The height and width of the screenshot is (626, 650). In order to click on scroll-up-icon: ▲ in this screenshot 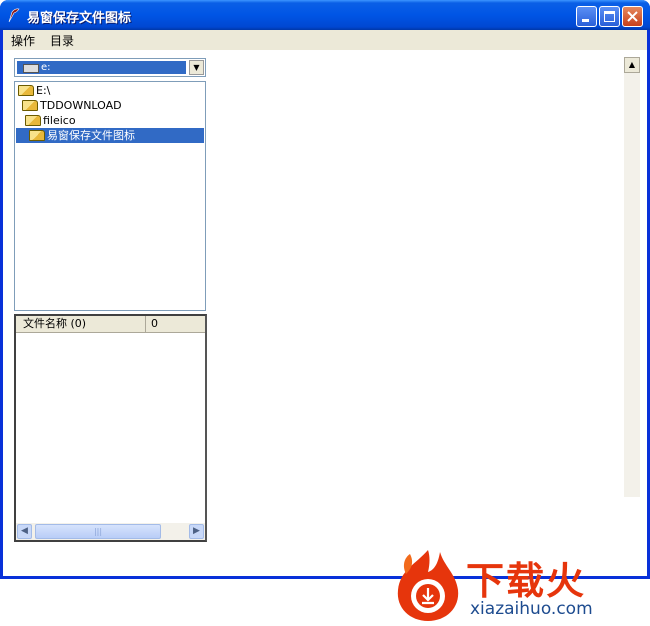, I will do `click(632, 65)`.